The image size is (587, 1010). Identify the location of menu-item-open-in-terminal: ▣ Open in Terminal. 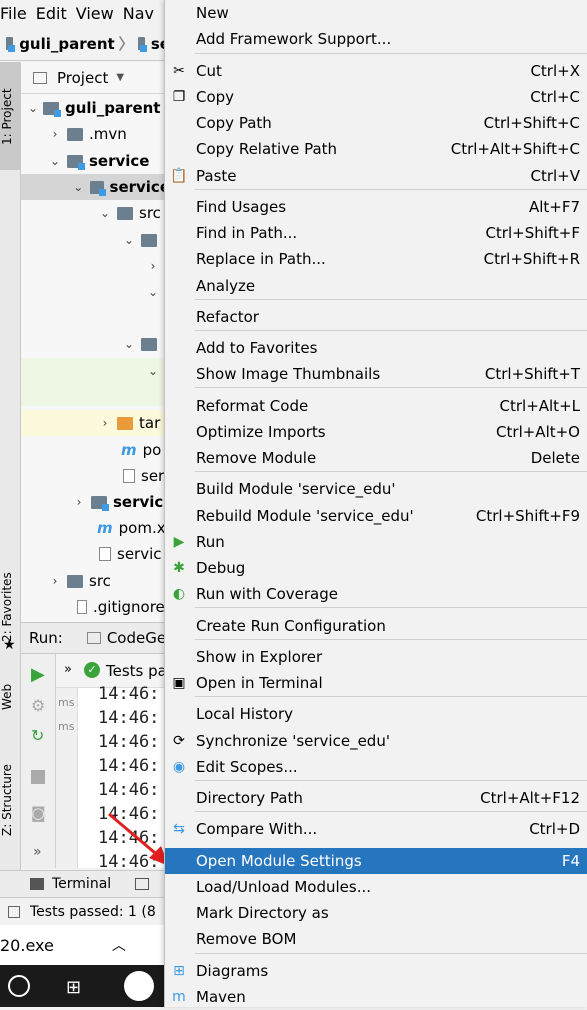
(376, 683).